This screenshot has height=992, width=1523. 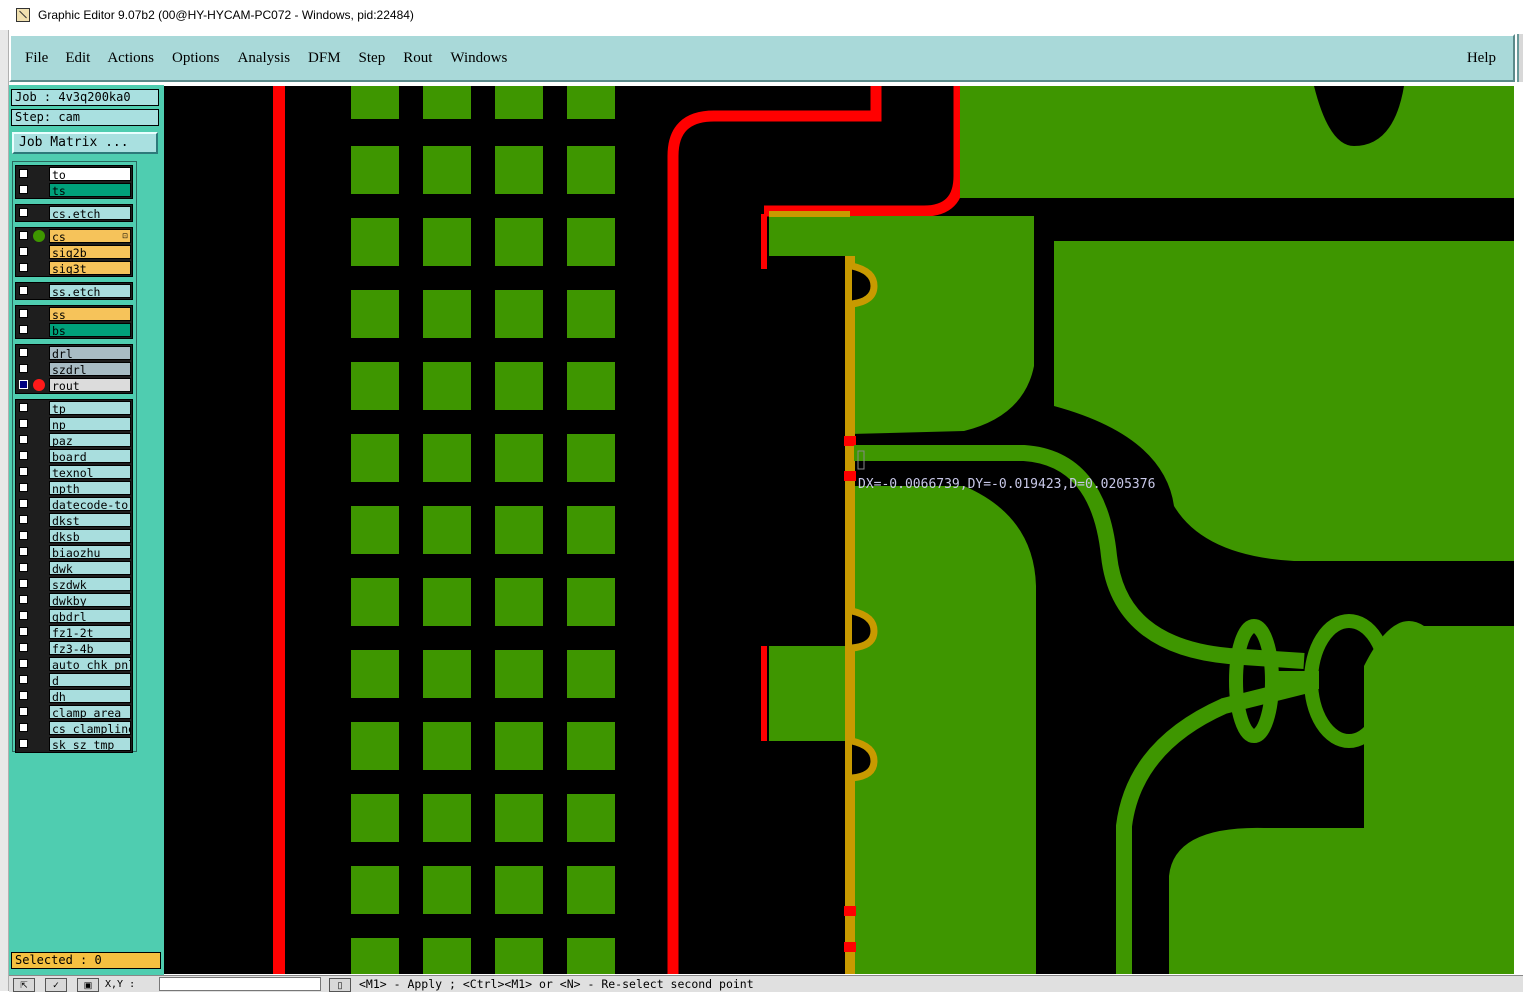 I want to click on layer-name: datecode-to, so click(x=90, y=504).